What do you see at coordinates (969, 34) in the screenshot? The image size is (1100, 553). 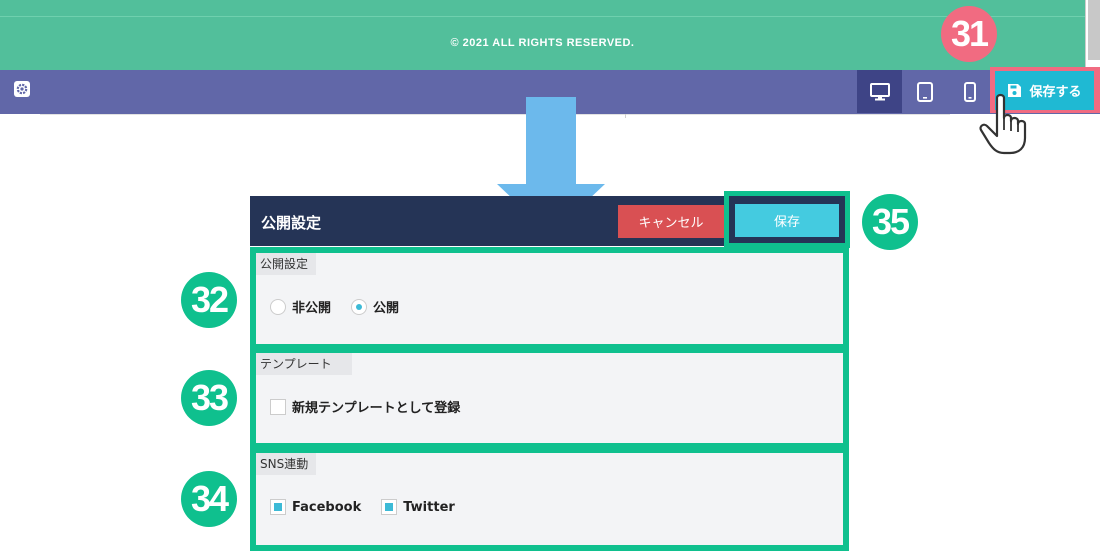 I see `step-badge-31: 31` at bounding box center [969, 34].